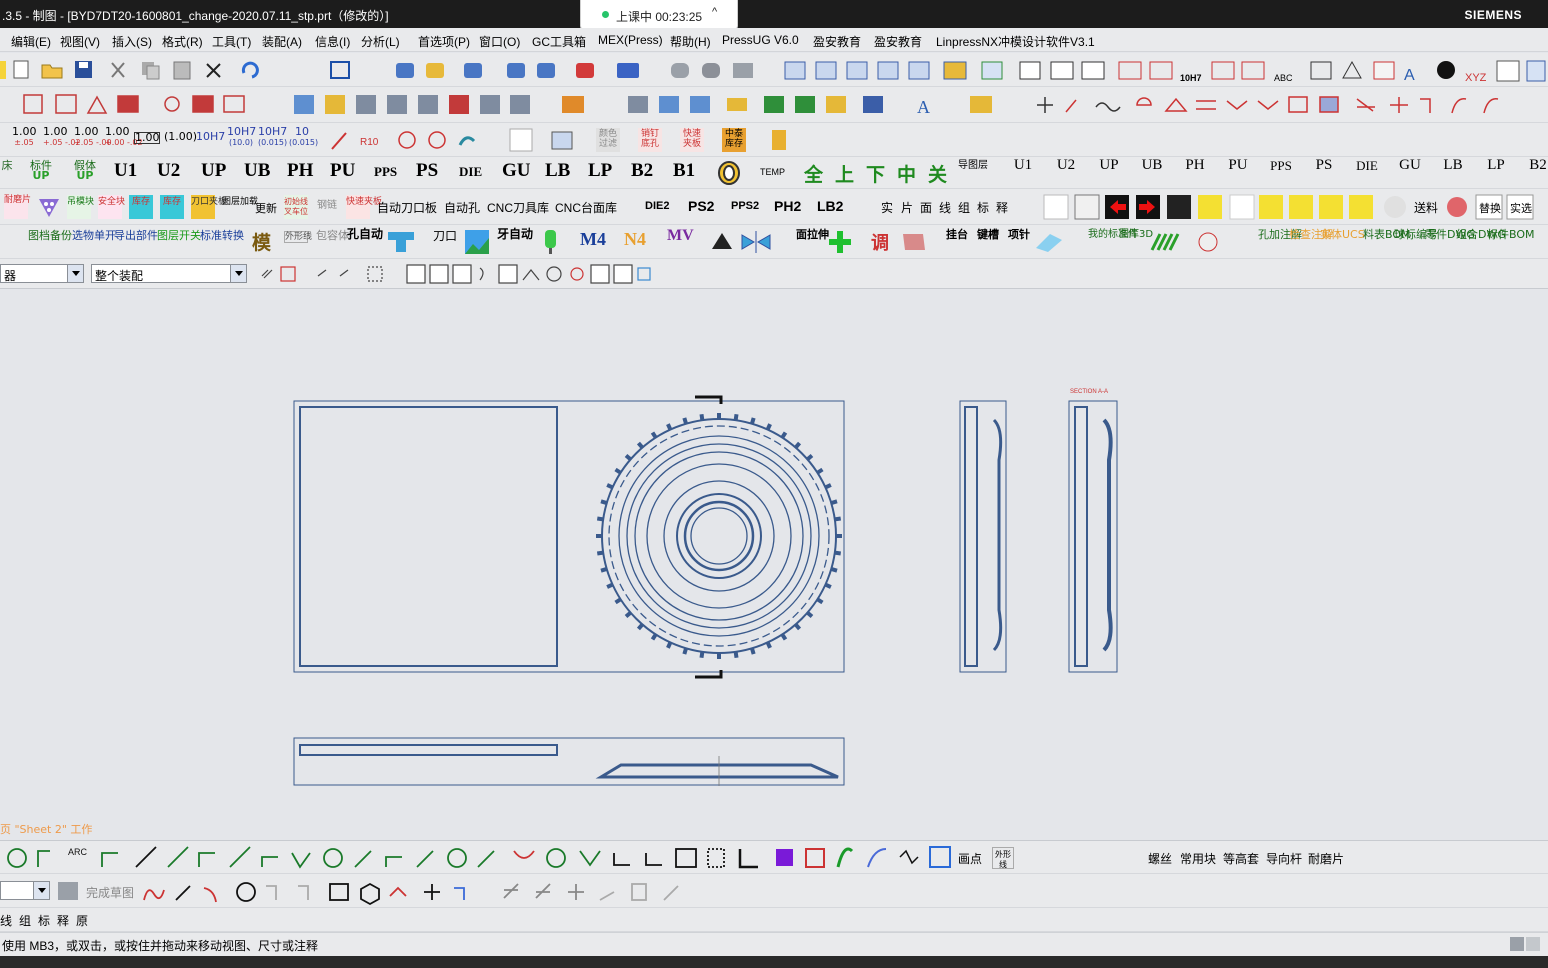 This screenshot has height=968, width=1548. Describe the element at coordinates (62, 137) in the screenshot. I see `tolerance-2: 1.00 +.05 -.02` at that location.